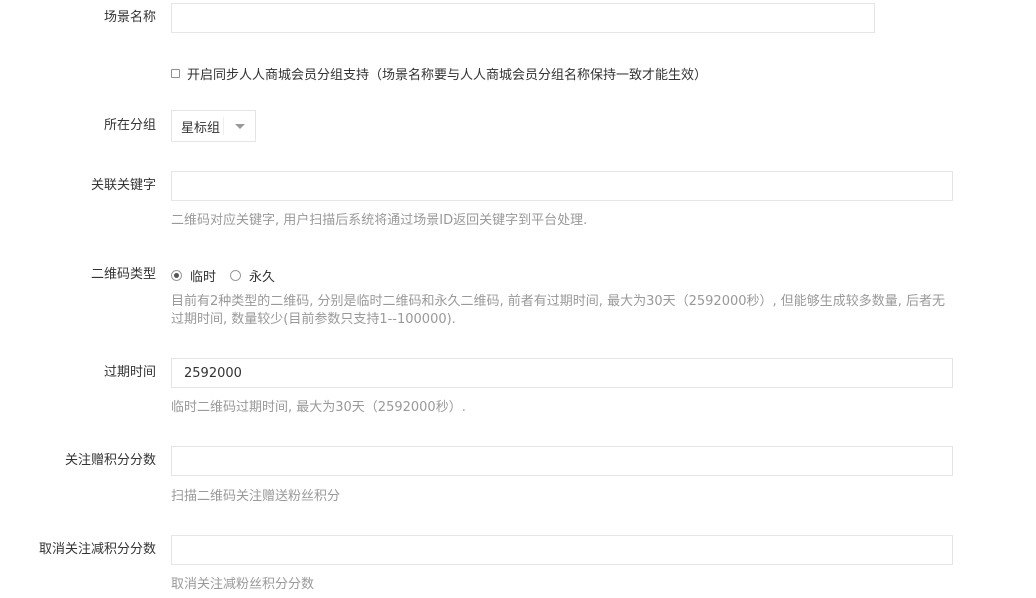 This screenshot has width=1036, height=598. I want to click on qr-type-permanent-label: 永久, so click(262, 275).